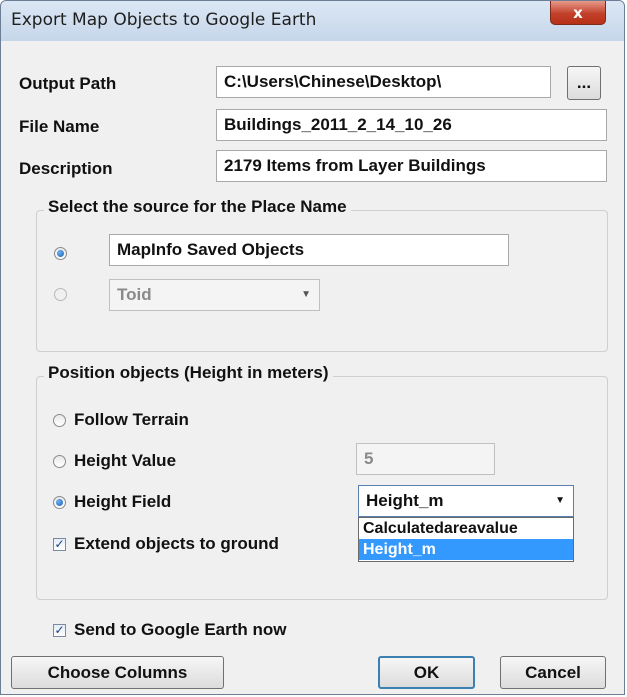 This screenshot has width=627, height=697. I want to click on file-name-field: Buildings_2011_2_14_10_26, so click(411, 125).